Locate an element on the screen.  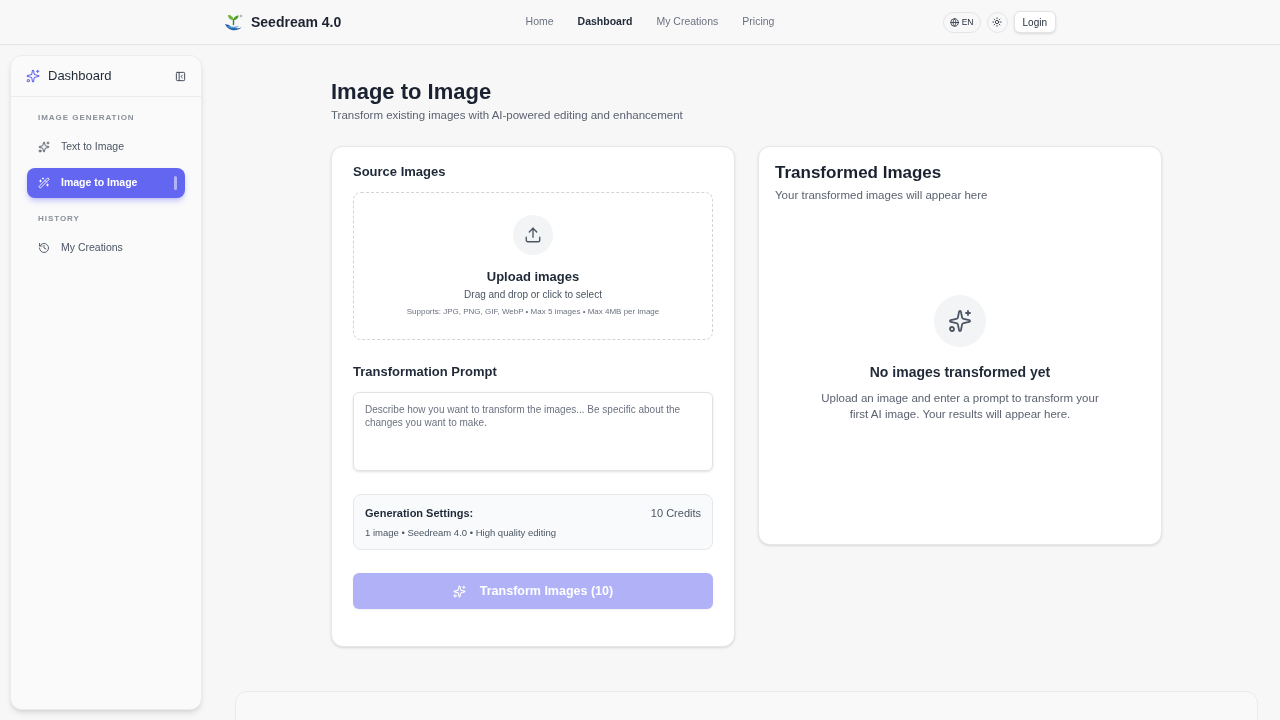
sun-icon is located at coordinates (997, 22).